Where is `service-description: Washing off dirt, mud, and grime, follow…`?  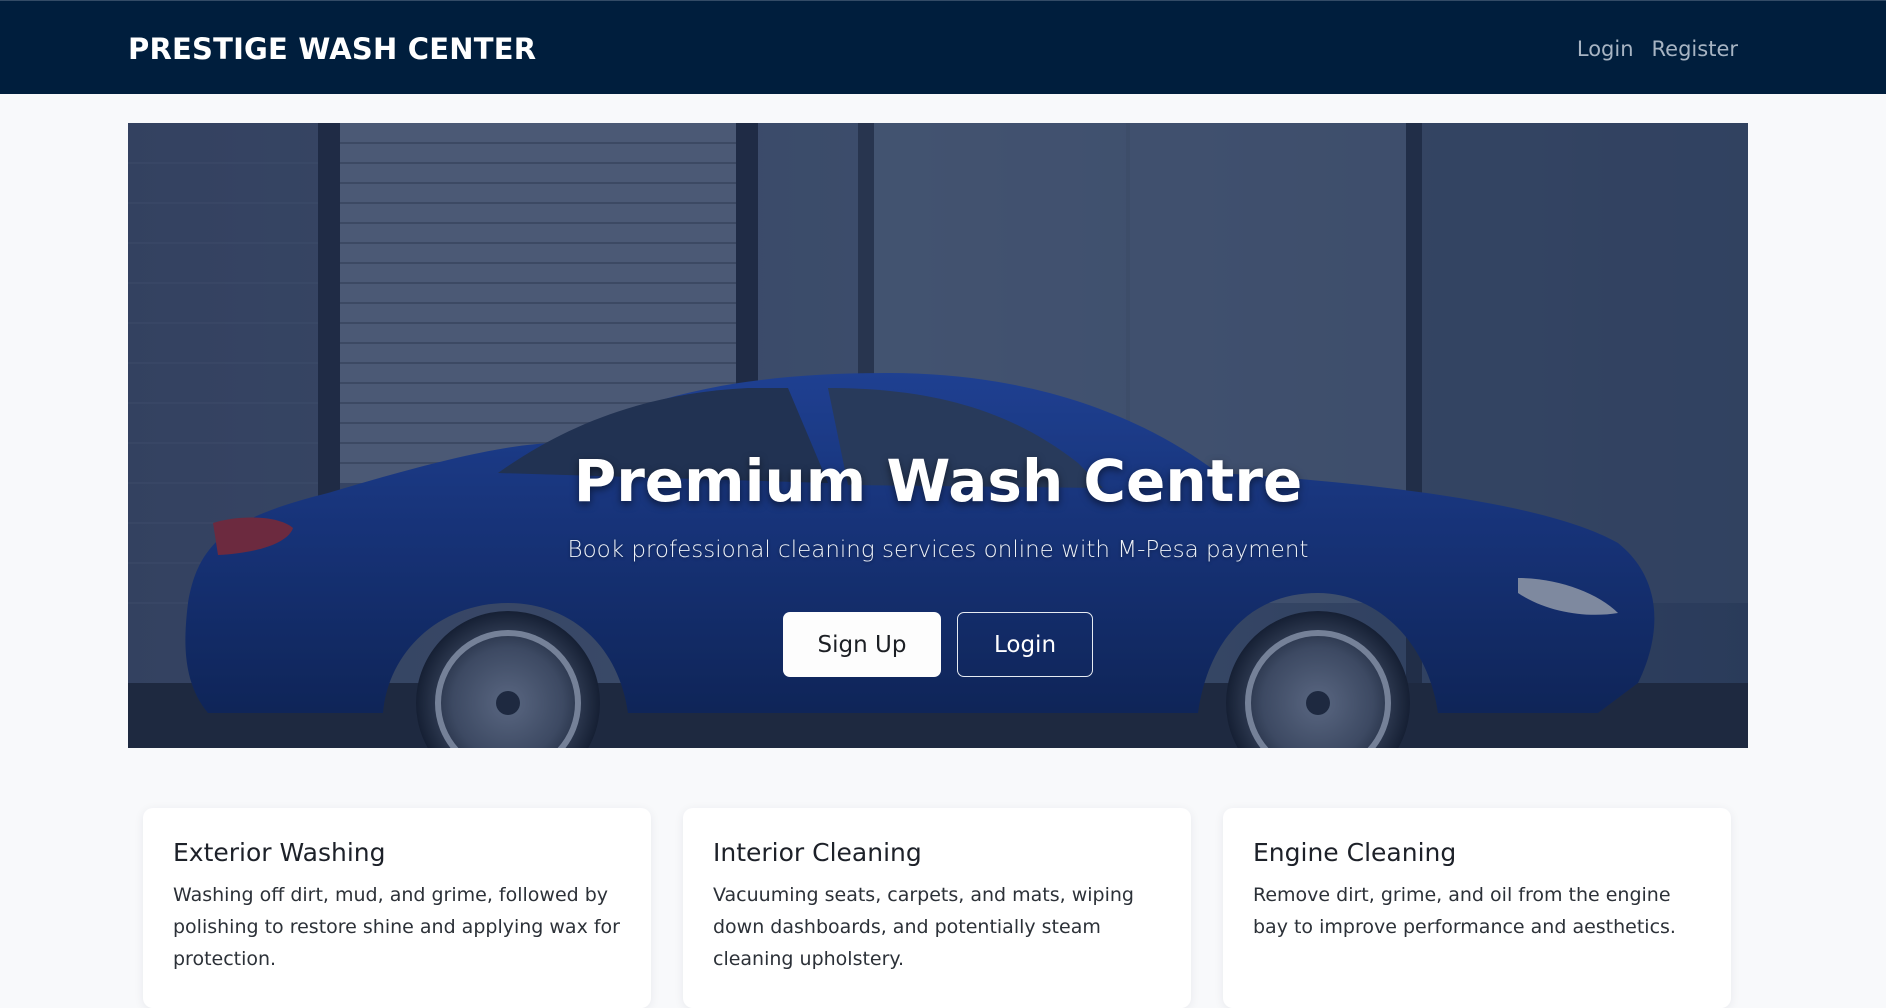 service-description: Washing off dirt, mud, and grime, follow… is located at coordinates (396, 927).